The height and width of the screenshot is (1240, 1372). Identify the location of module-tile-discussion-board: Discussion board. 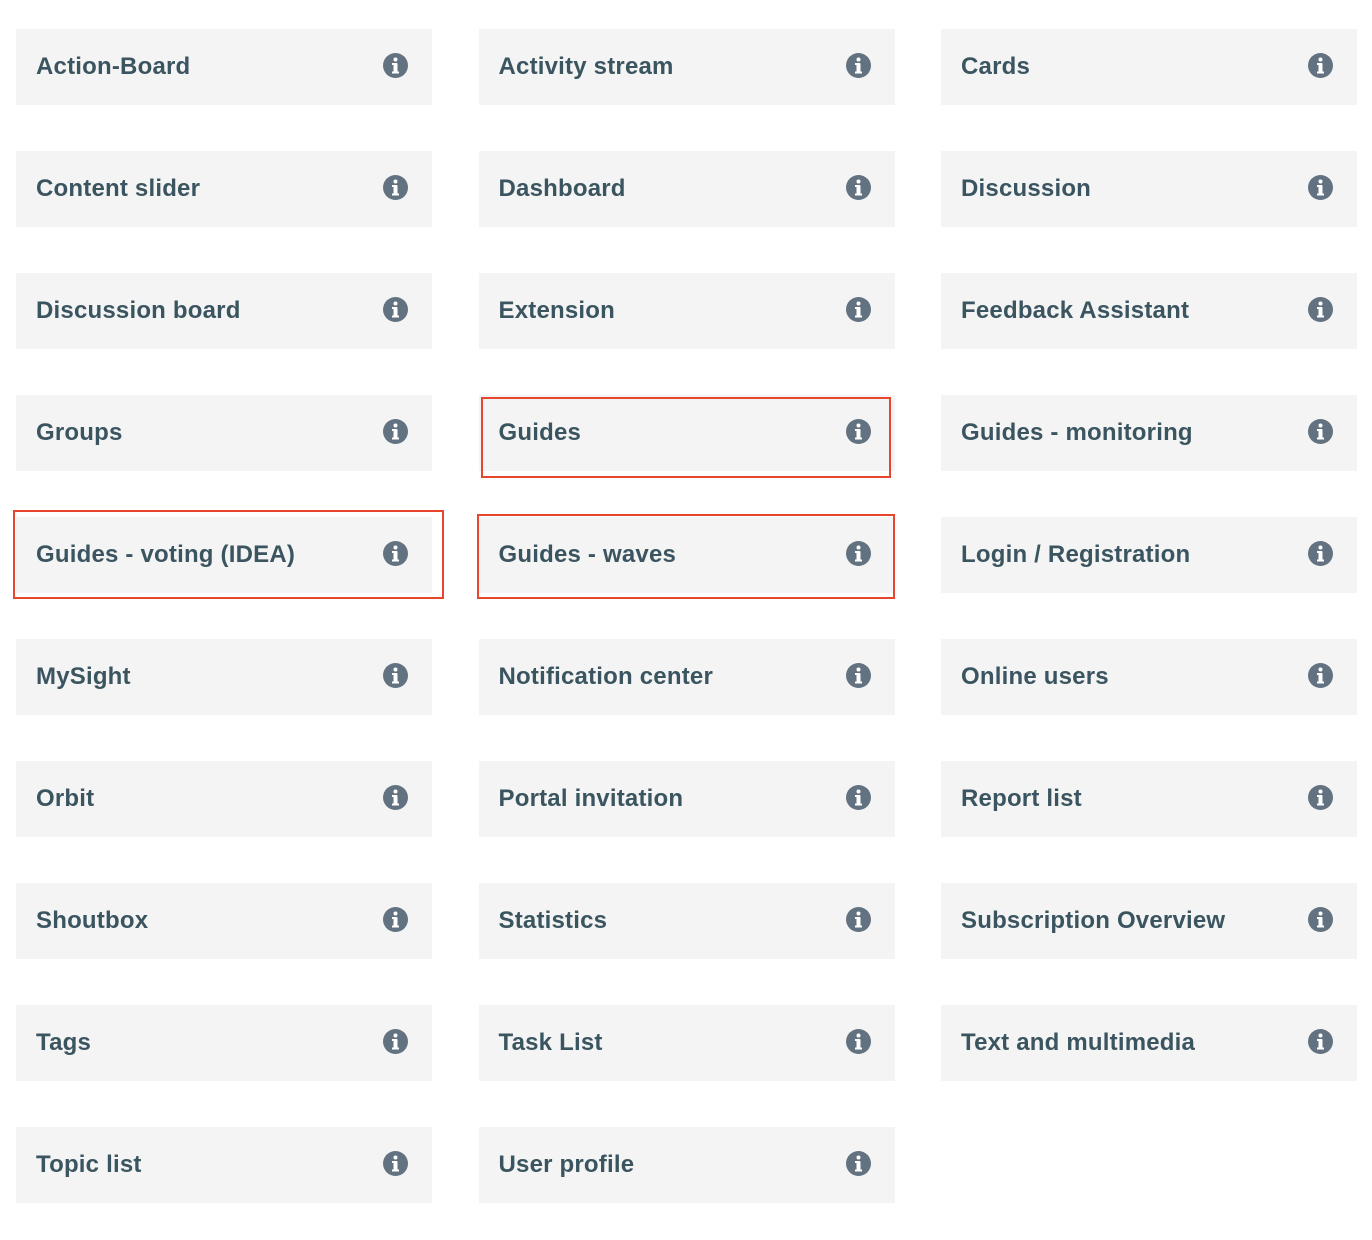
(224, 311).